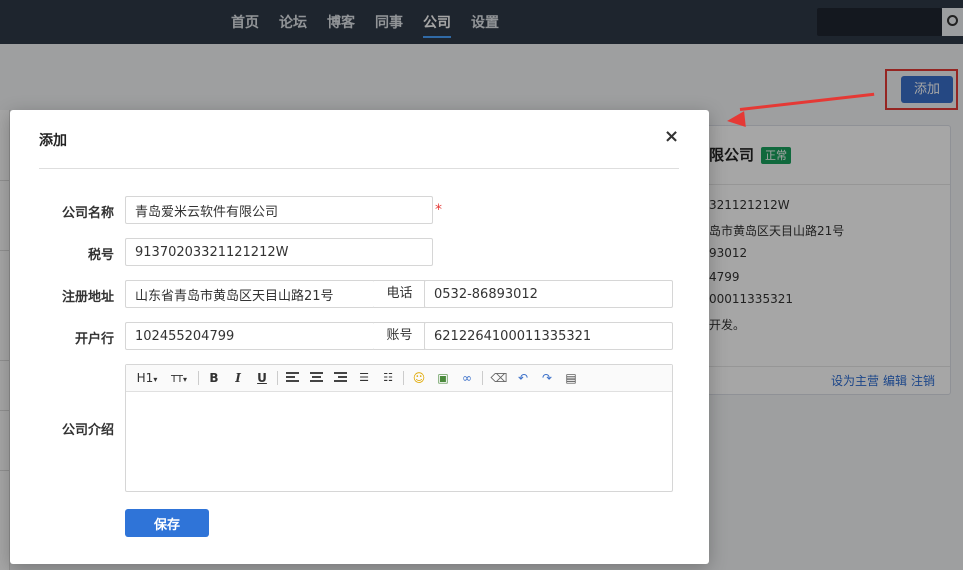  Describe the element at coordinates (359, 168) in the screenshot. I see `divider` at that location.